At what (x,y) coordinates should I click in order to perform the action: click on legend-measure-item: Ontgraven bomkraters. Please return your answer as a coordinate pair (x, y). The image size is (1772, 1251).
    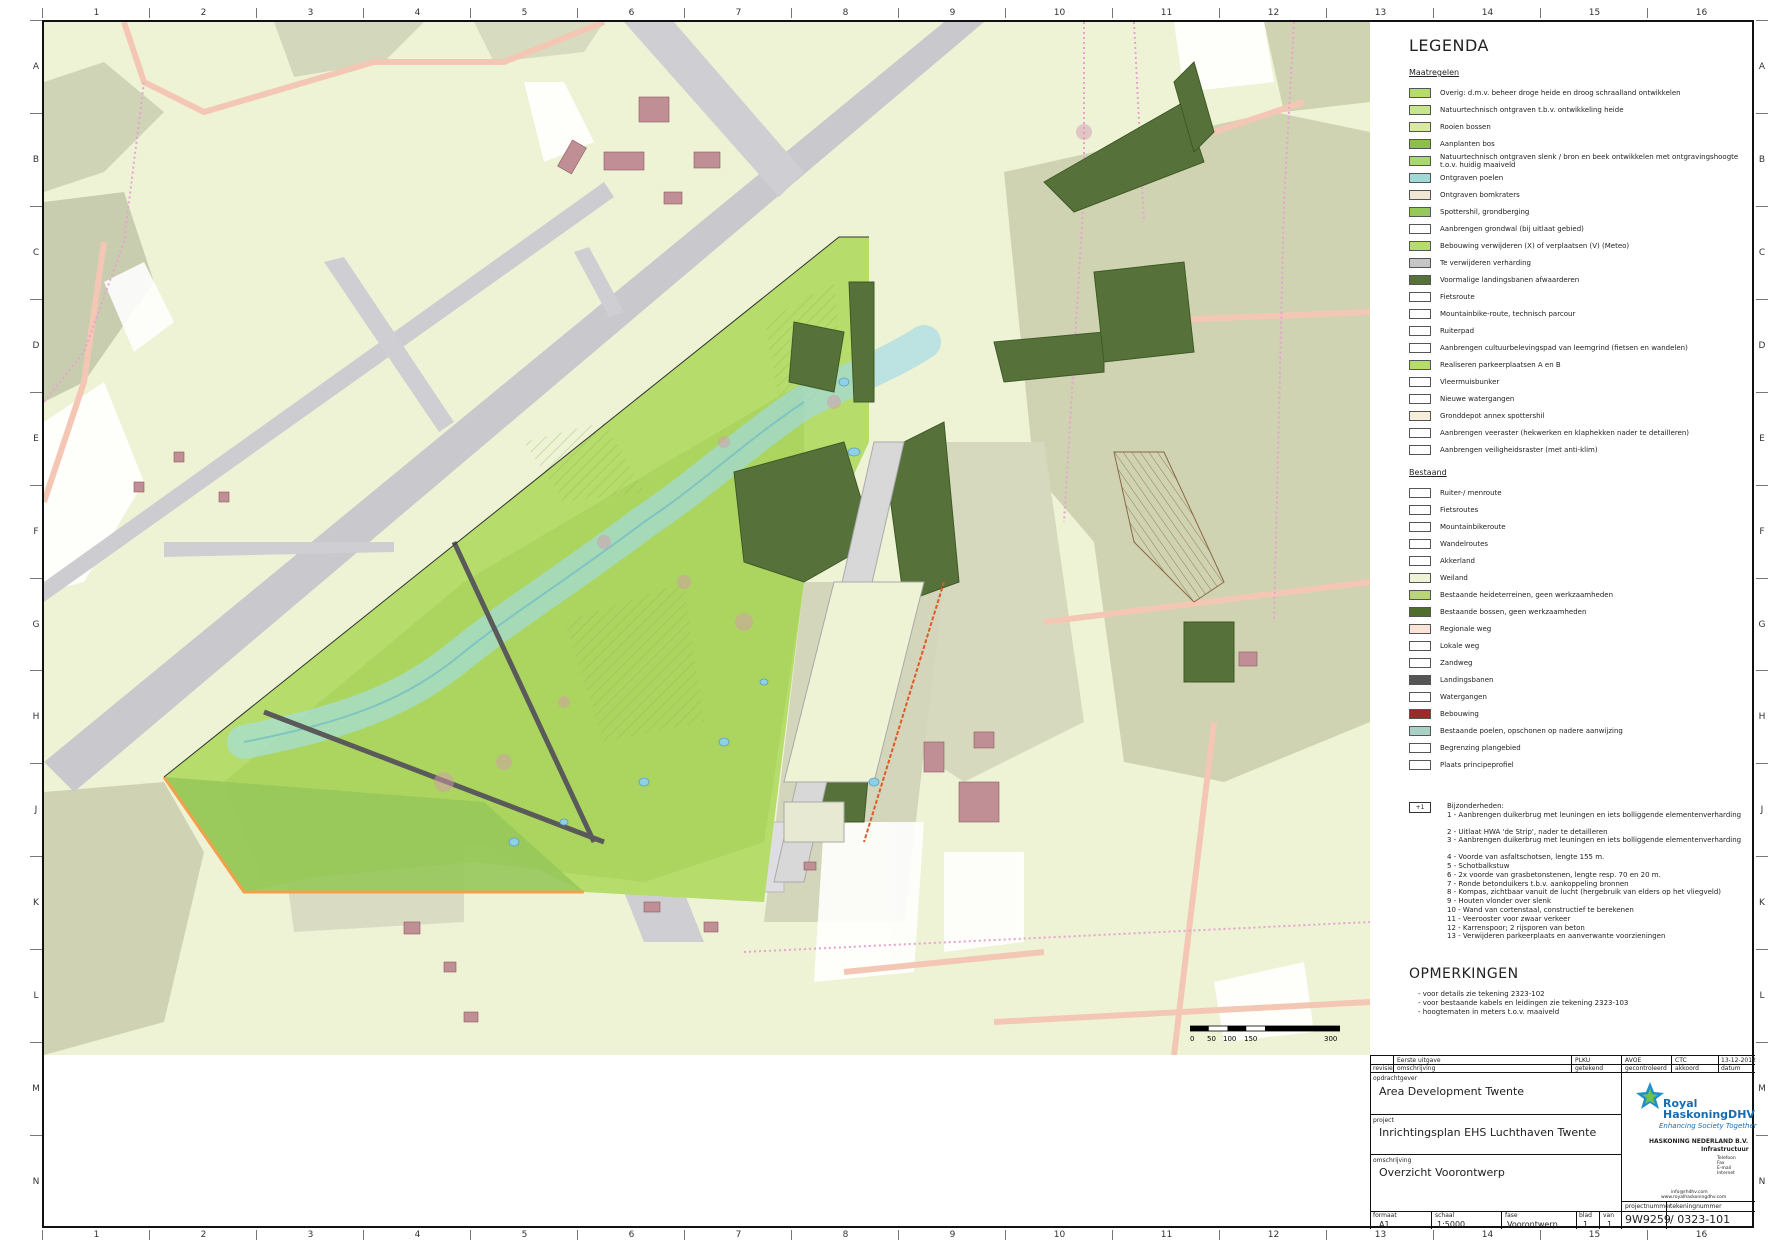
    Looking at the image, I should click on (1579, 194).